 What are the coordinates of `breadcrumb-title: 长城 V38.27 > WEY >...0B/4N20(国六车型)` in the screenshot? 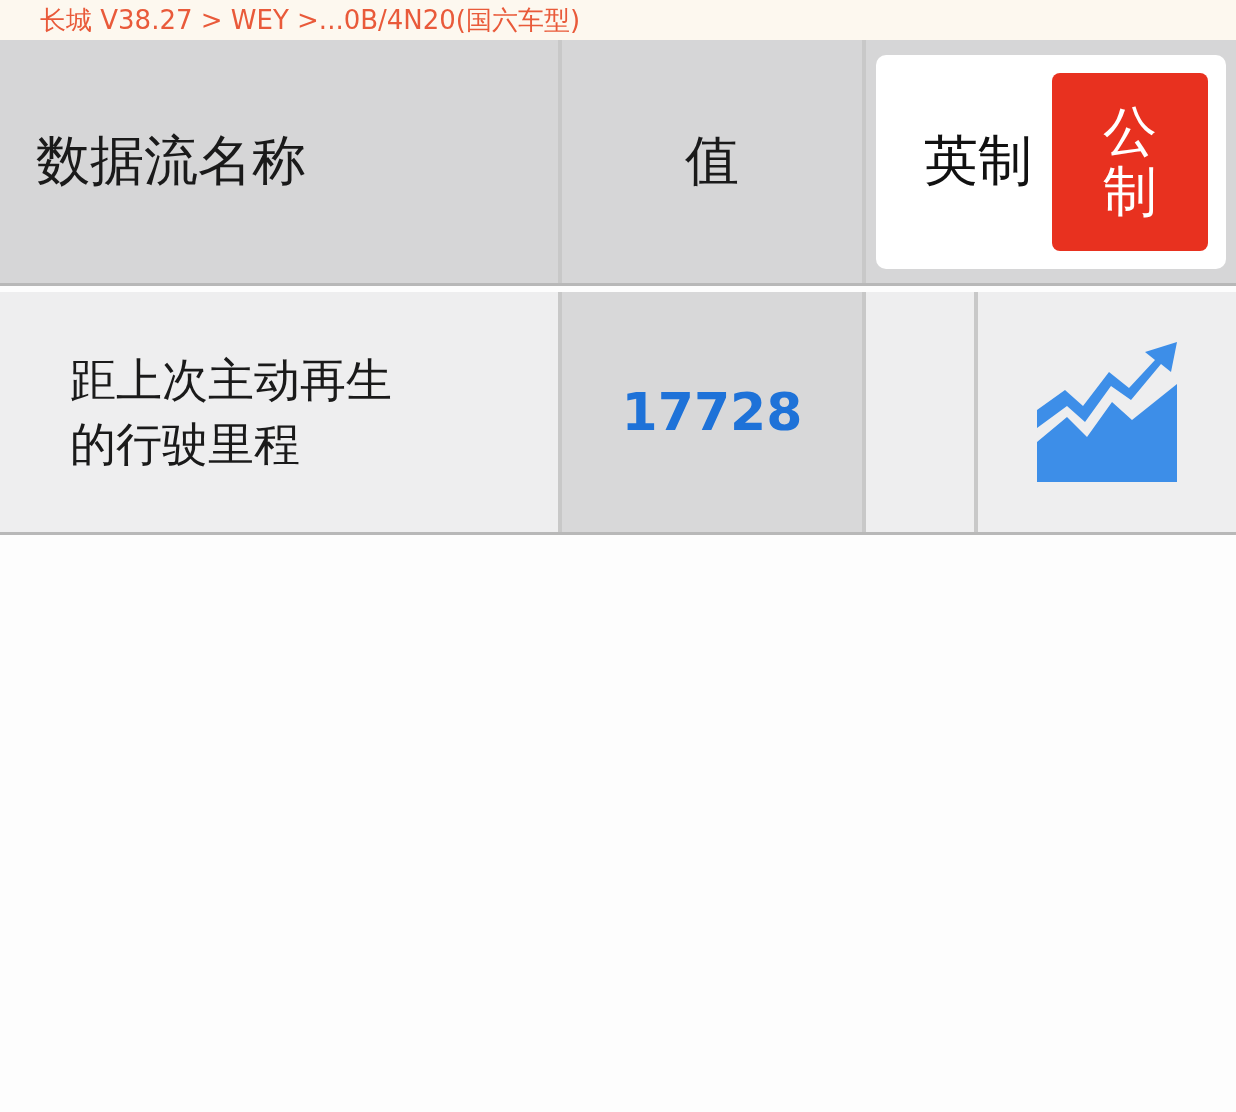 It's located at (310, 20).